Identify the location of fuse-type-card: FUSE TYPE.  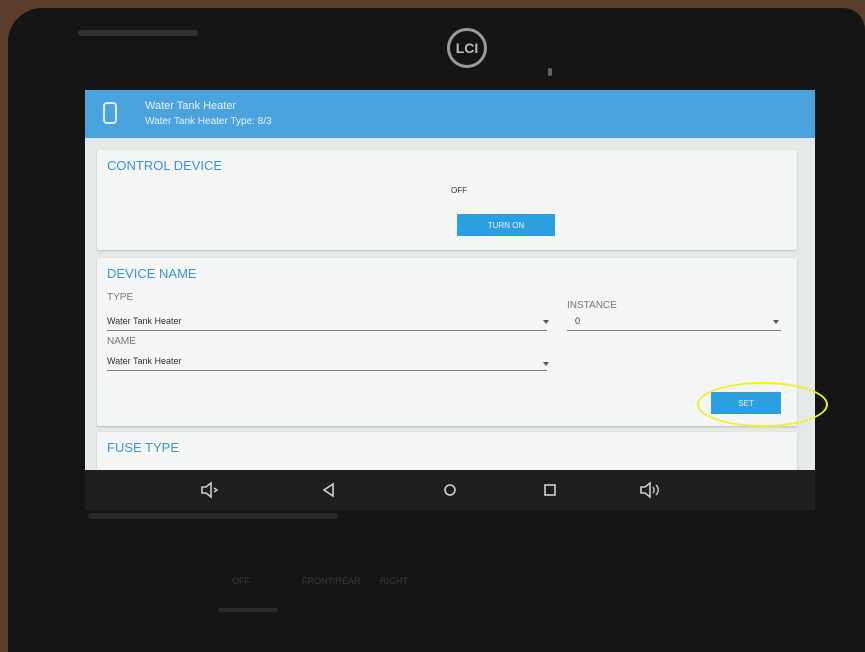
(447, 451).